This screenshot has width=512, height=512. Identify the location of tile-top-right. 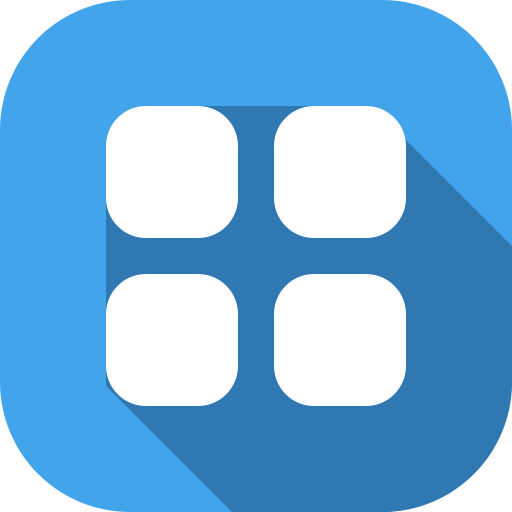
(340, 172).